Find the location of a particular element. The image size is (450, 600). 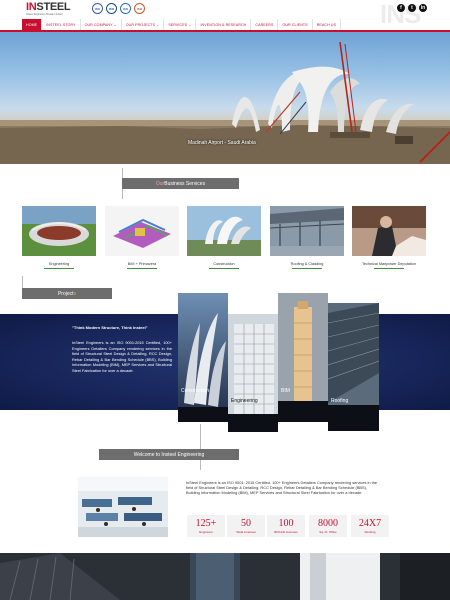

stat-tekla-licenses: 50 Tekla Licenses is located at coordinates (246, 526).